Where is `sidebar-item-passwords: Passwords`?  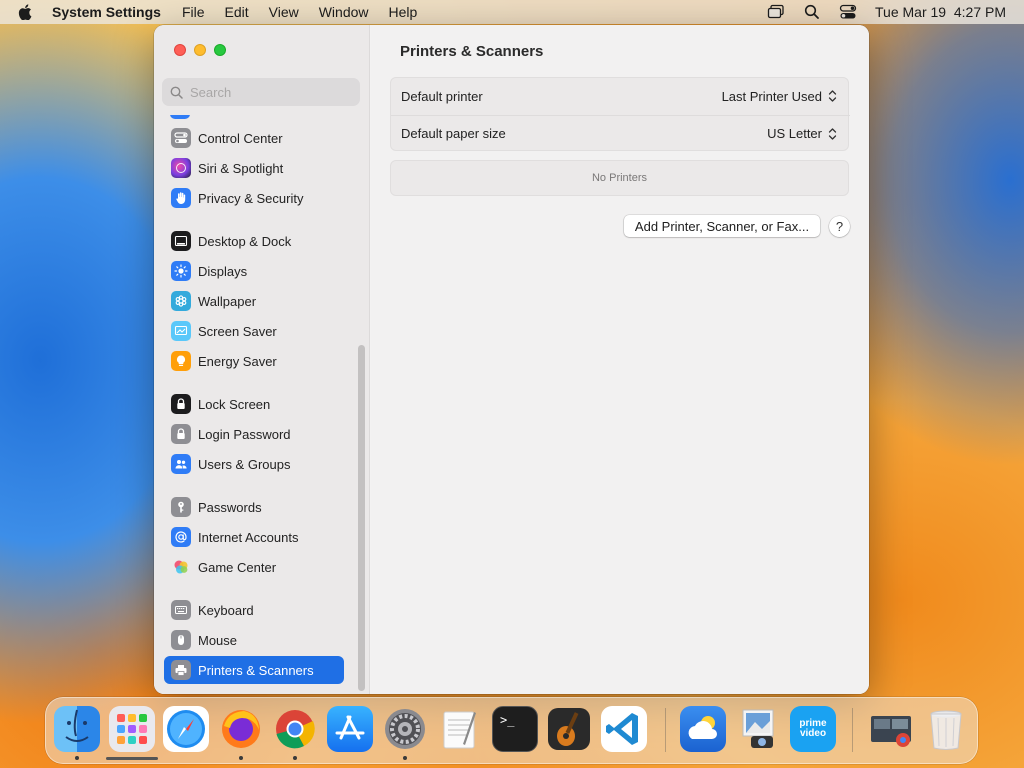 sidebar-item-passwords: Passwords is located at coordinates (254, 507).